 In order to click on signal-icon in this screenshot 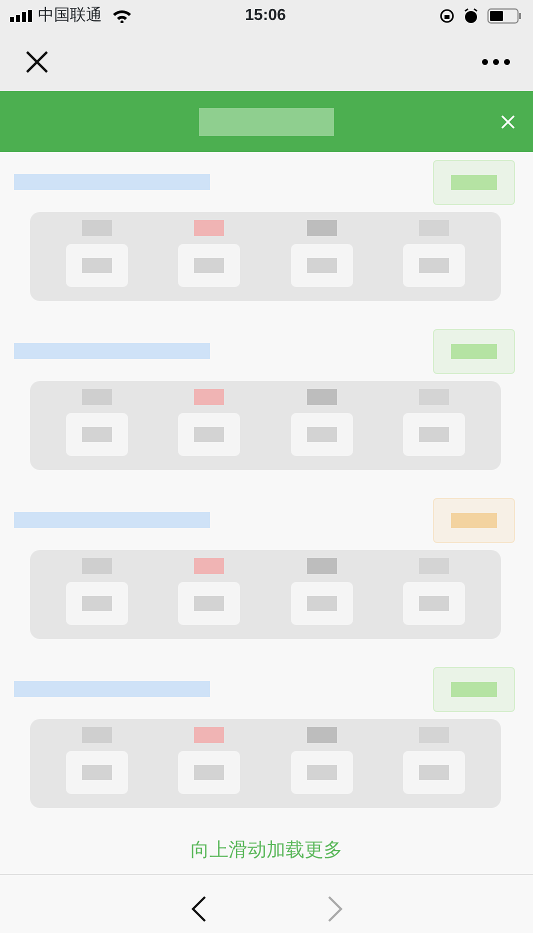, I will do `click(22, 16)`.